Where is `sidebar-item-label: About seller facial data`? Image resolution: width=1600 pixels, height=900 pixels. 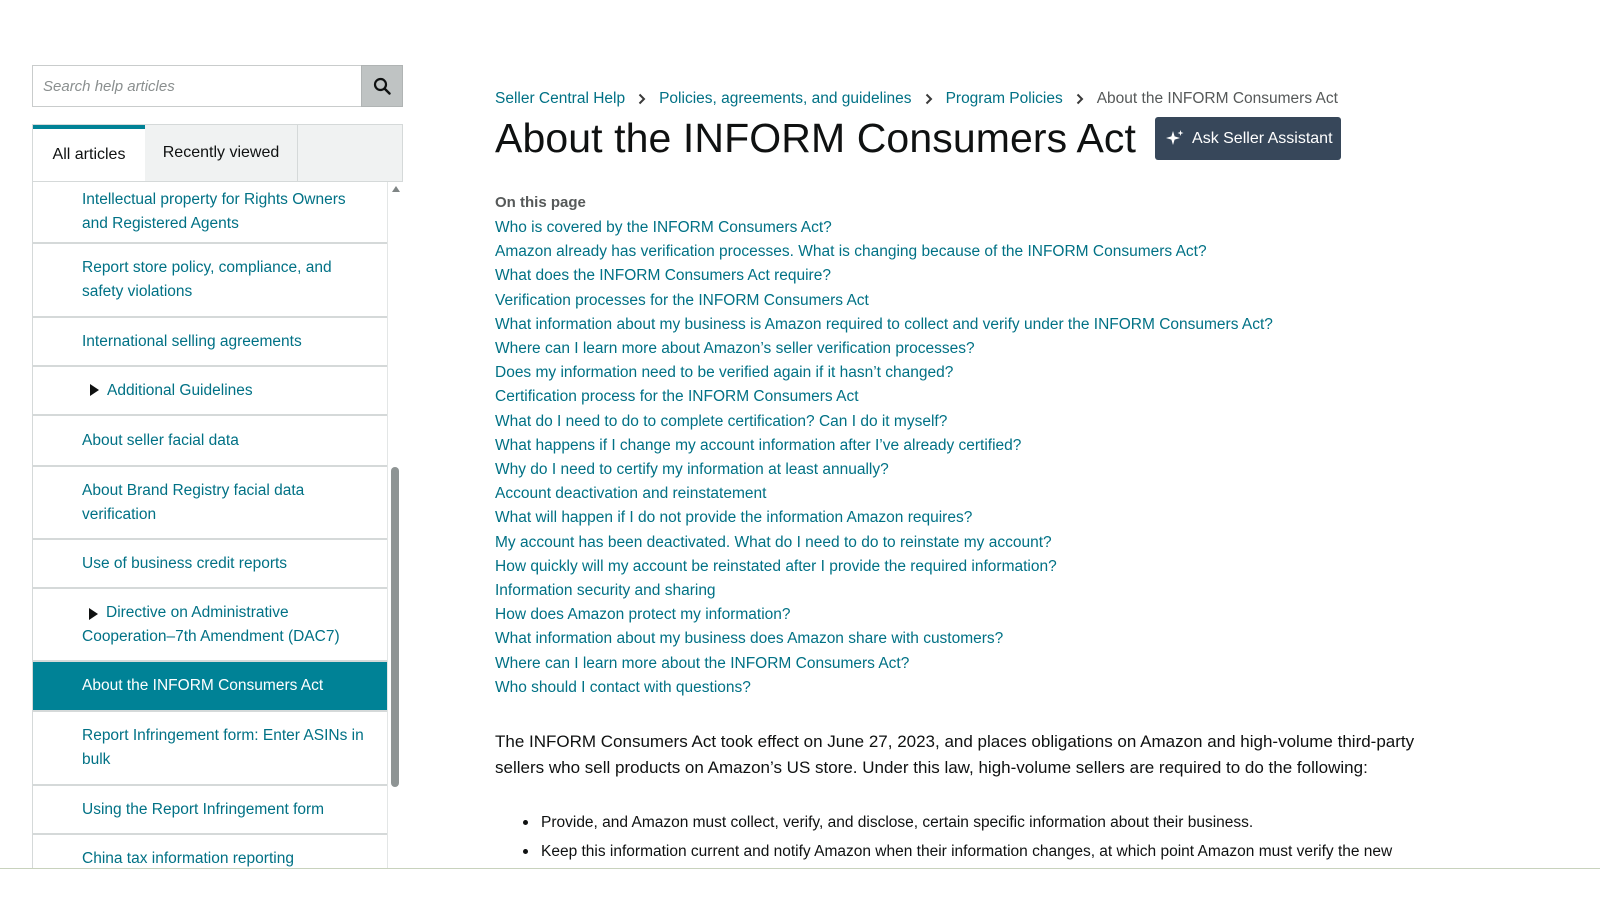 sidebar-item-label: About seller facial data is located at coordinates (160, 440).